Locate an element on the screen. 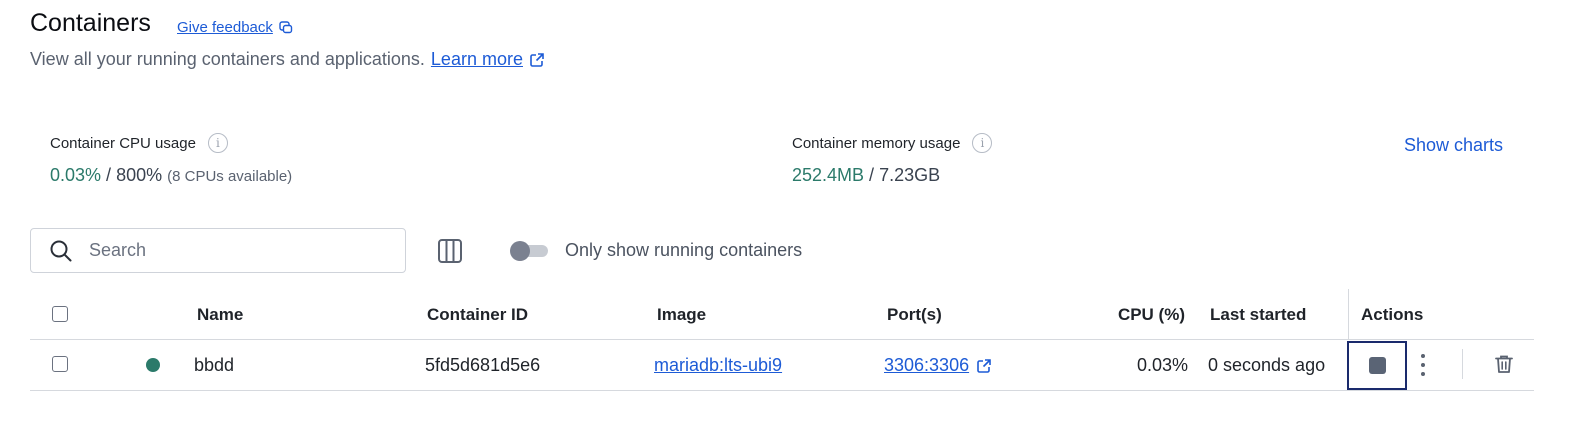  container-id: 5fd5d681d5e6 is located at coordinates (483, 365).